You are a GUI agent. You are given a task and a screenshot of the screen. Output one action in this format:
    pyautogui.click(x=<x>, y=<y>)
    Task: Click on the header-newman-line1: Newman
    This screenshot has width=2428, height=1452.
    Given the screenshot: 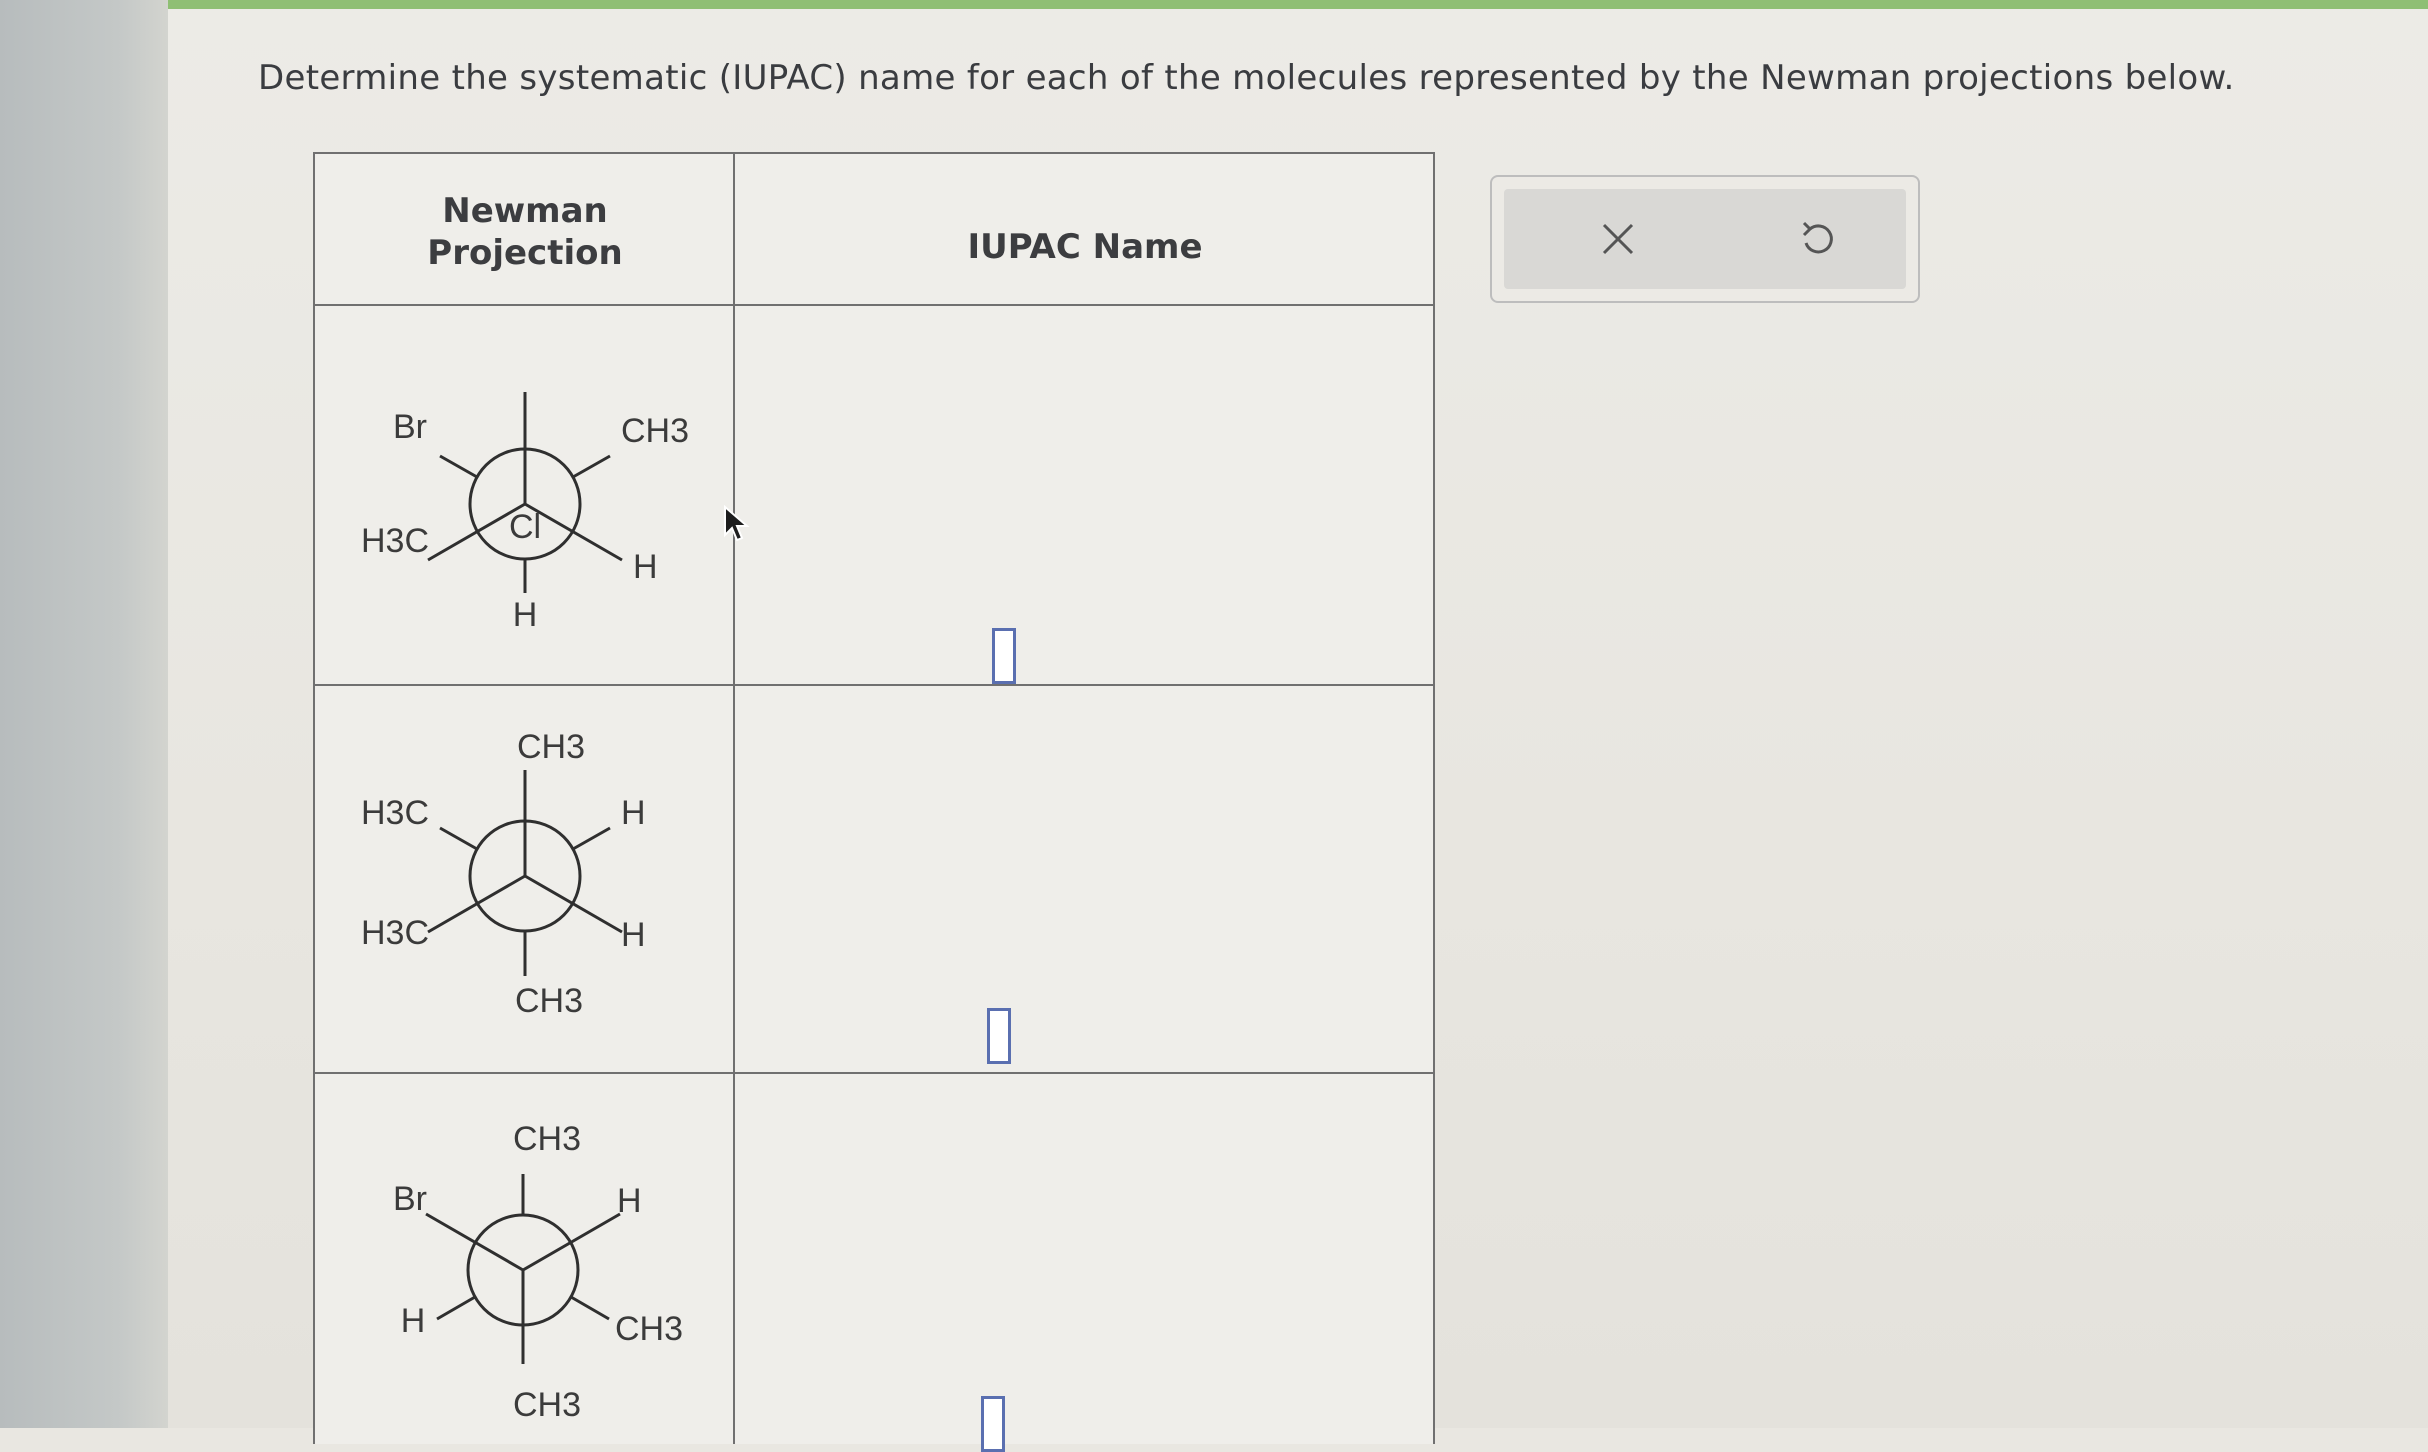 What is the action you would take?
    pyautogui.click(x=525, y=211)
    